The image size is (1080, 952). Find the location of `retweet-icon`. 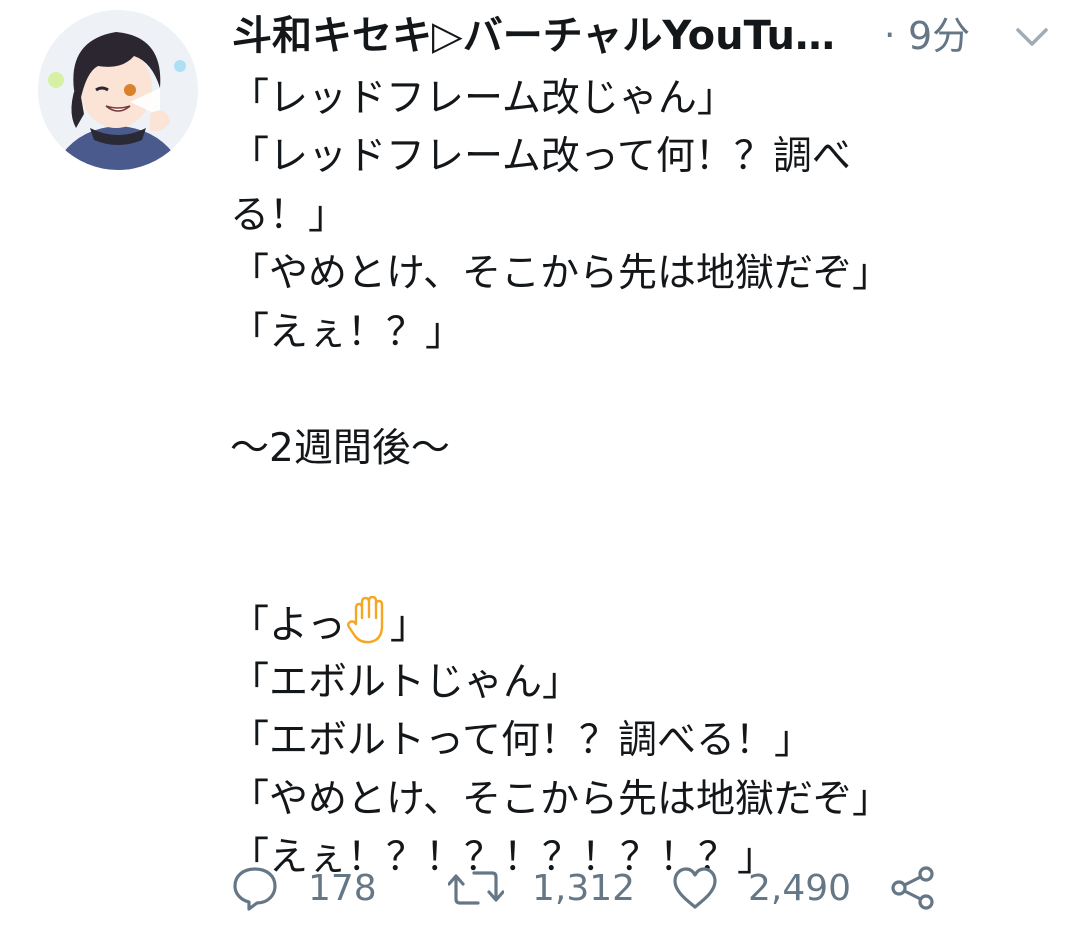

retweet-icon is located at coordinates (476, 888).